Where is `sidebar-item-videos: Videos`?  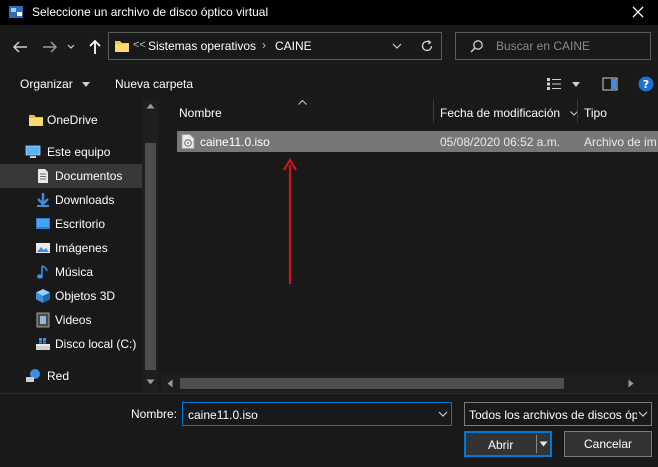
sidebar-item-videos: Videos is located at coordinates (71, 320).